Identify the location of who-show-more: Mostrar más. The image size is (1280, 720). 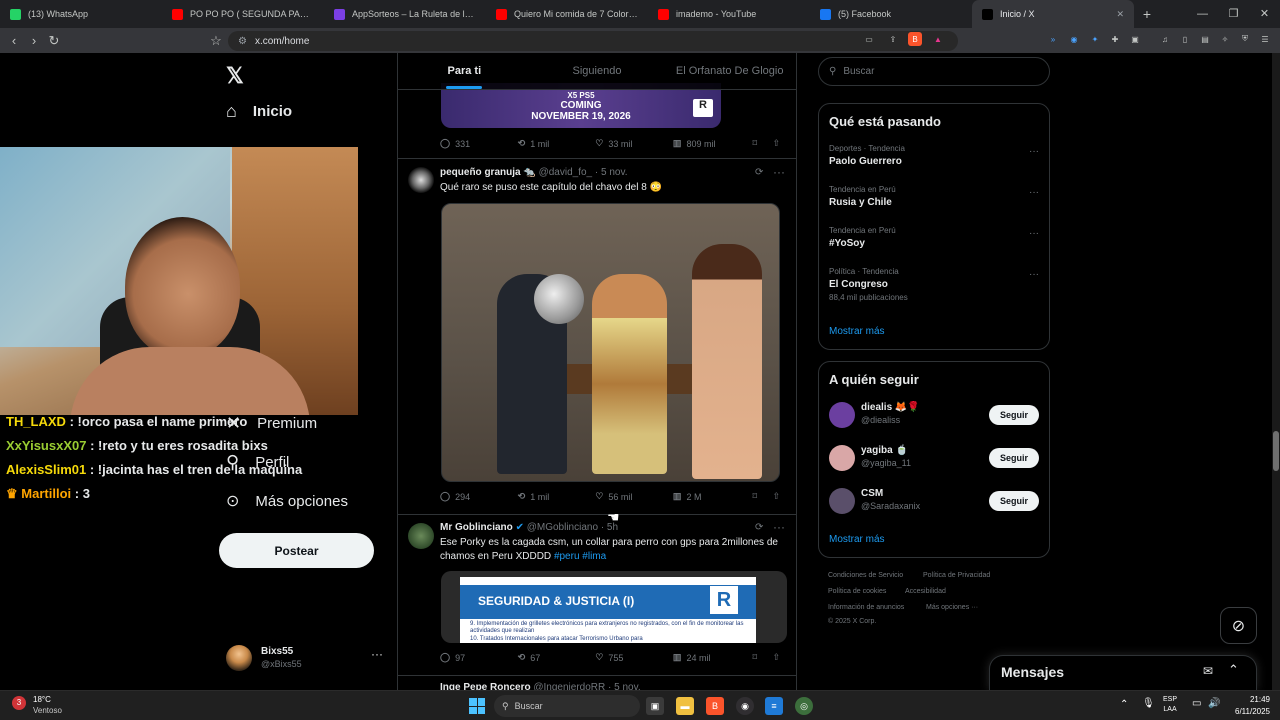
(857, 539).